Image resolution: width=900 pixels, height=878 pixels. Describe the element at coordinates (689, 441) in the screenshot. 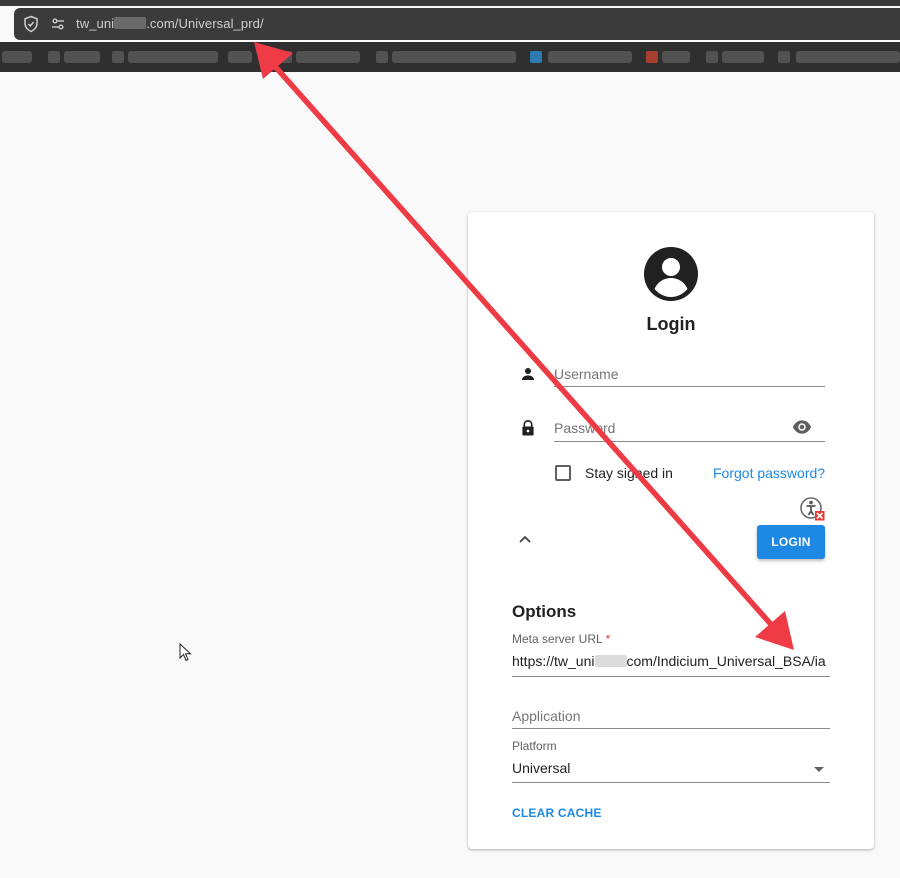

I see `password-underline` at that location.